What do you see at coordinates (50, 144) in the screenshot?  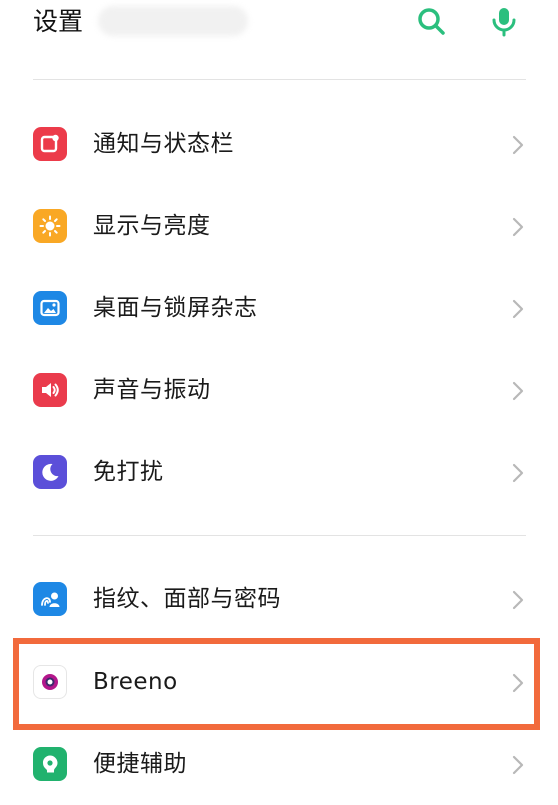 I see `notification-icon` at bounding box center [50, 144].